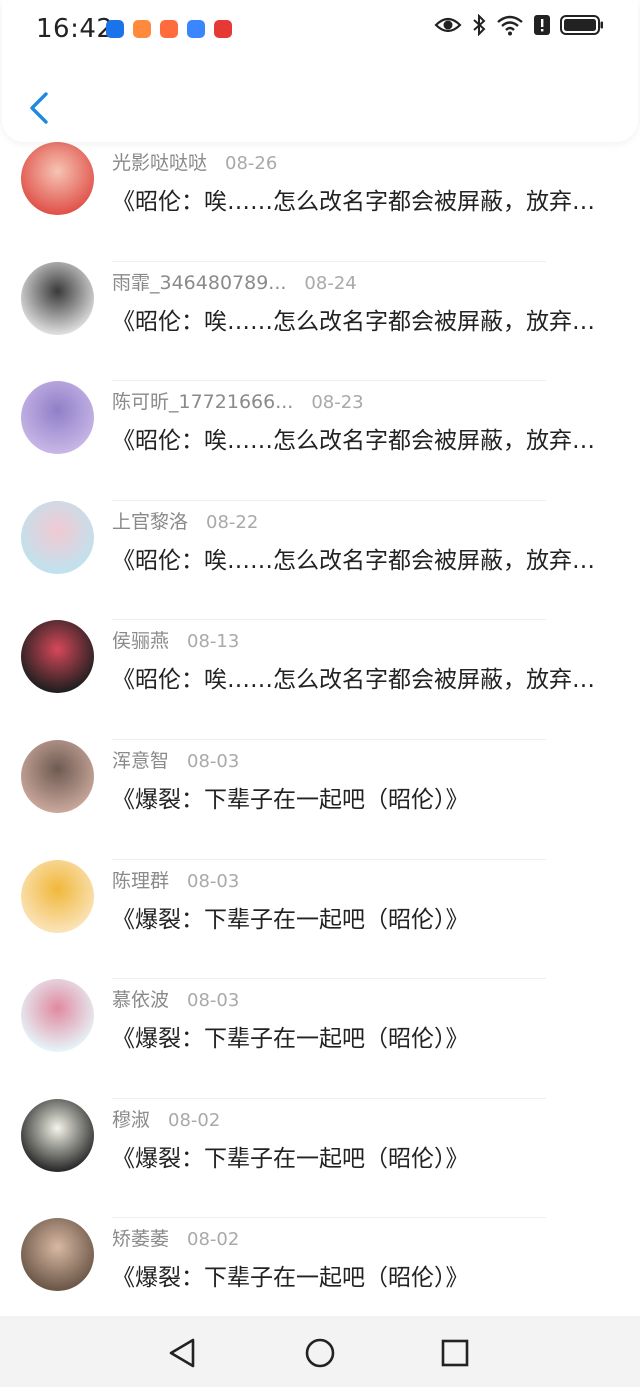  Describe the element at coordinates (175, 1237) in the screenshot. I see `message-meta: 矫萎萎 08-02` at that location.